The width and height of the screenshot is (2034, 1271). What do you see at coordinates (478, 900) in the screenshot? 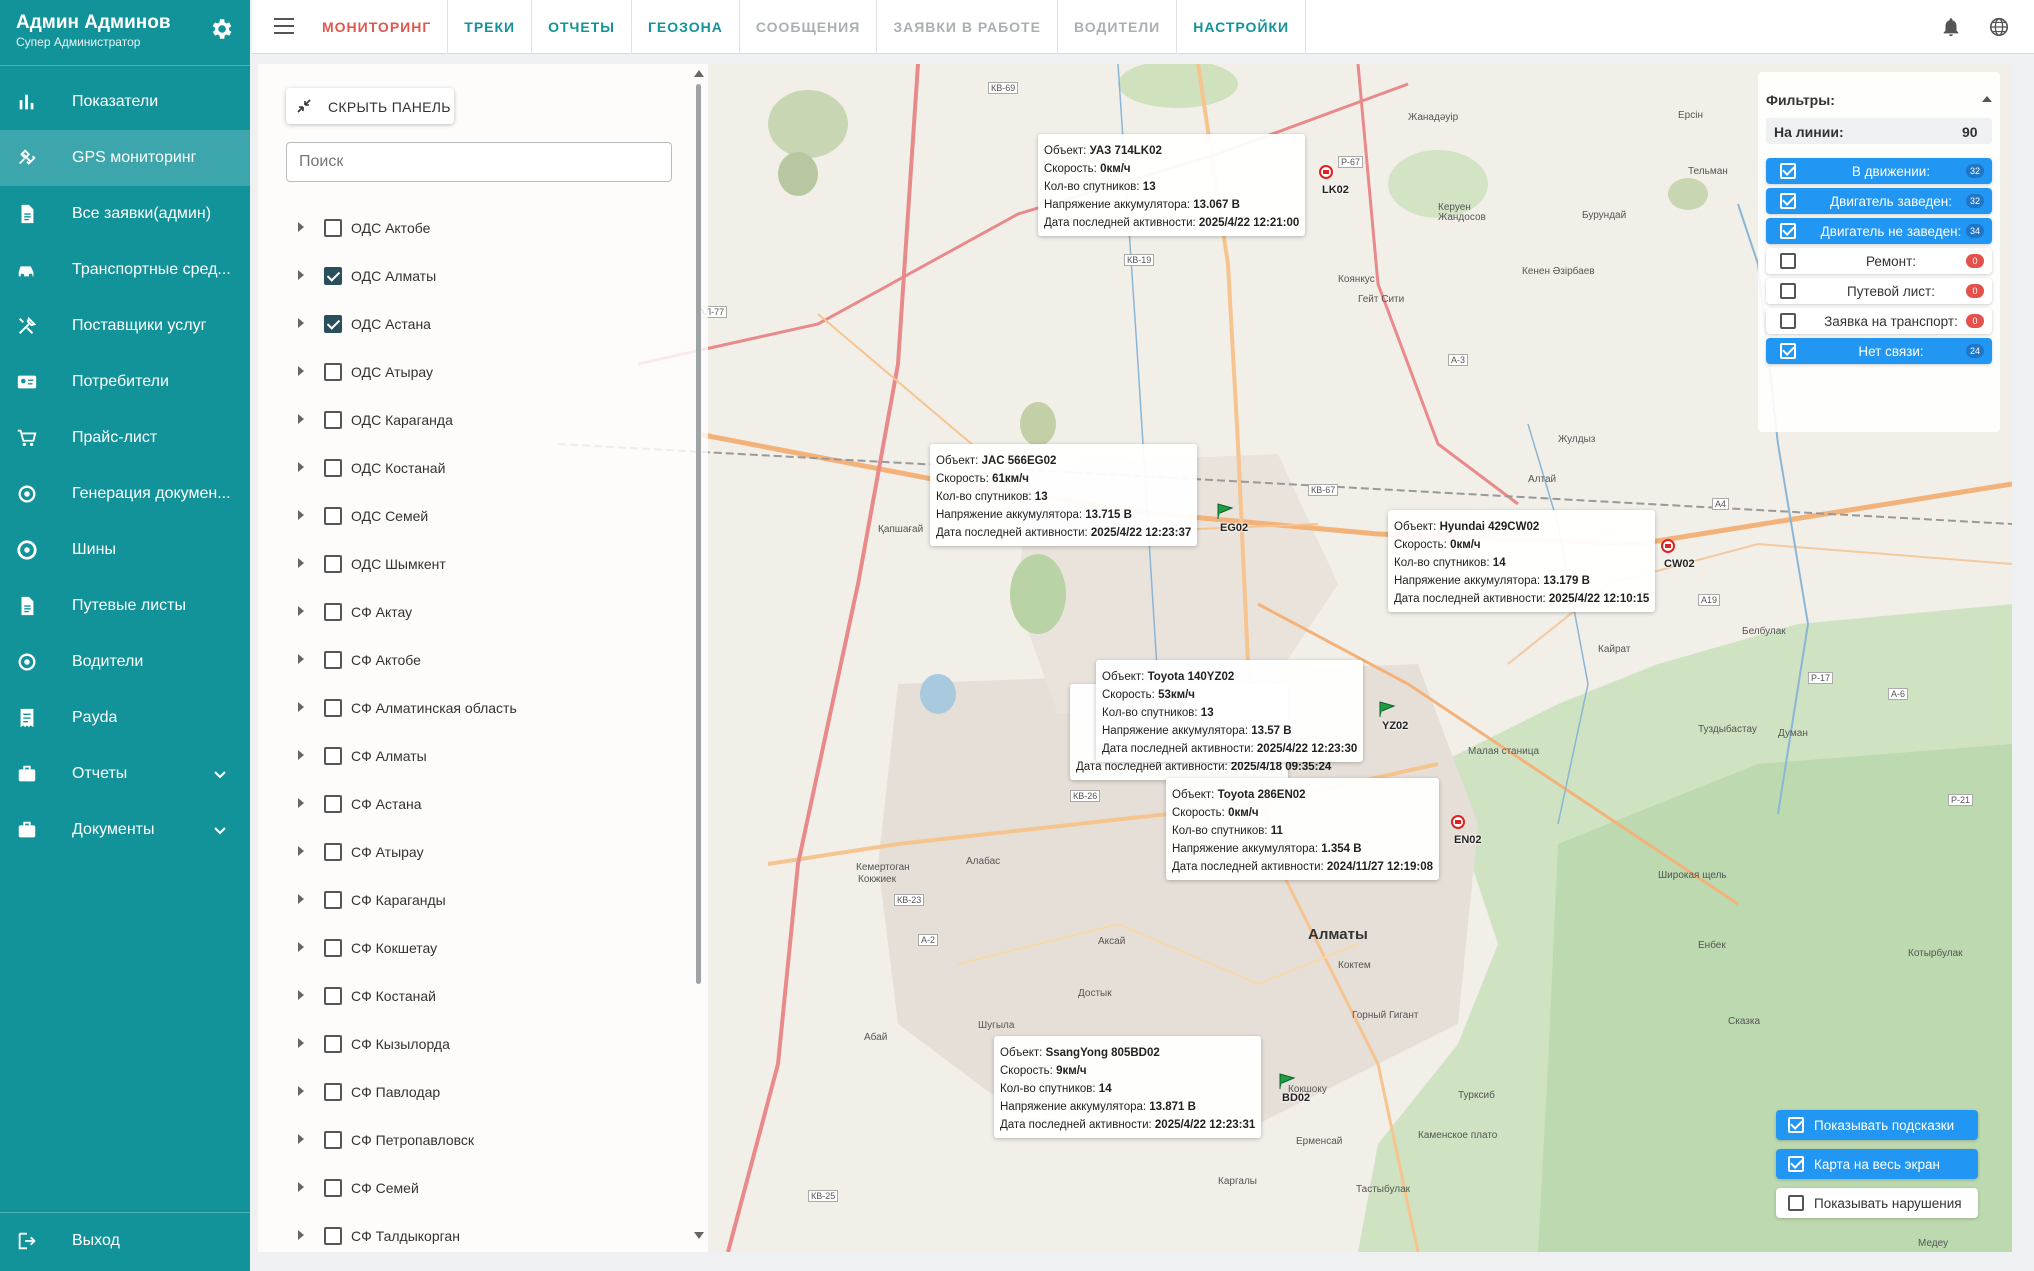
I see `tree-item: СФ Караганды` at bounding box center [478, 900].